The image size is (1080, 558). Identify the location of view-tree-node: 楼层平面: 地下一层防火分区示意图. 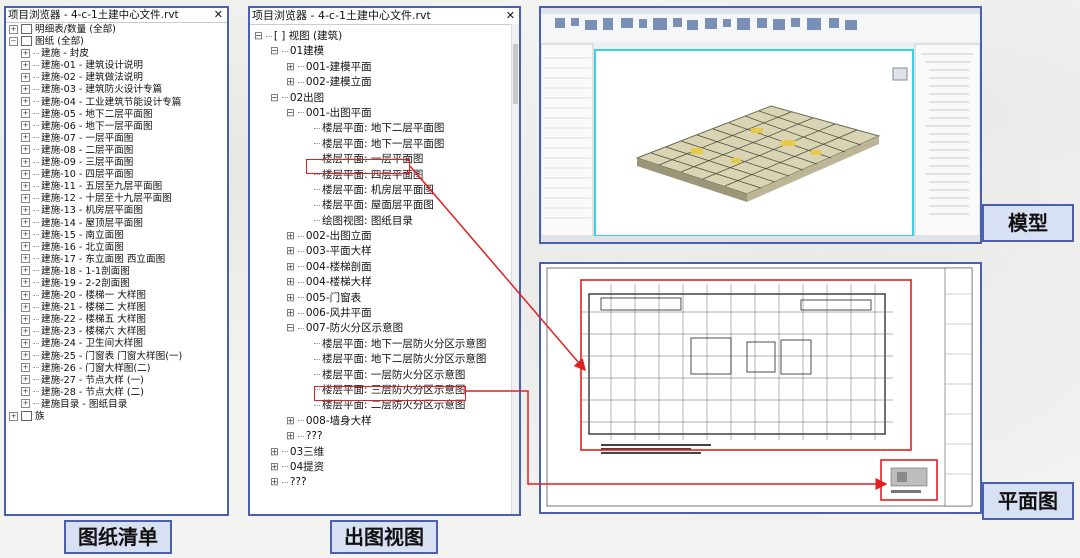
(386, 344).